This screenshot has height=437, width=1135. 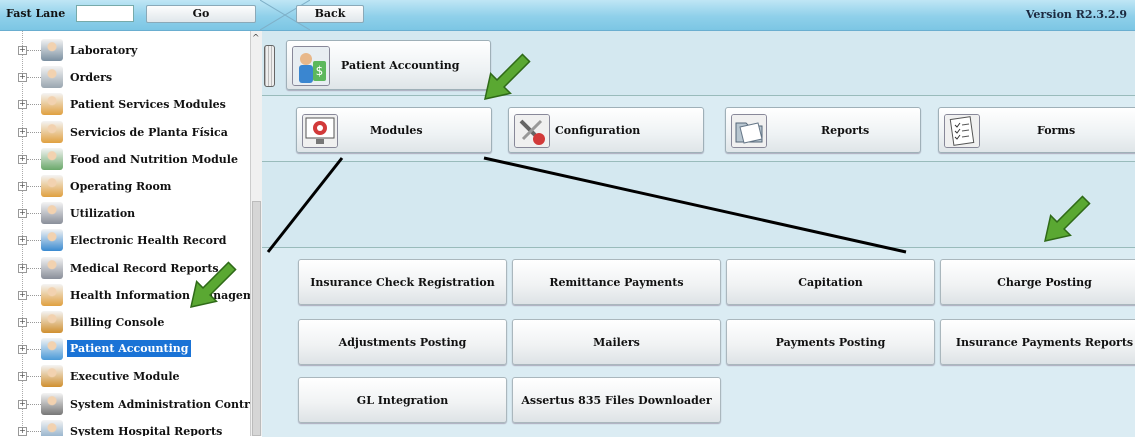 What do you see at coordinates (52, 50) in the screenshot?
I see `microscope-icon` at bounding box center [52, 50].